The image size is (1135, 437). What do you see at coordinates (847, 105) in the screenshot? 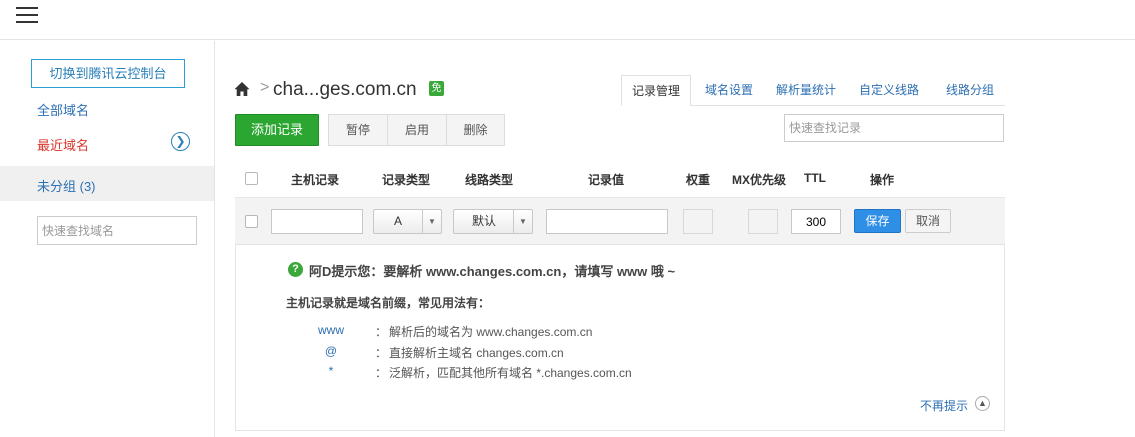
I see `tab-divider` at bounding box center [847, 105].